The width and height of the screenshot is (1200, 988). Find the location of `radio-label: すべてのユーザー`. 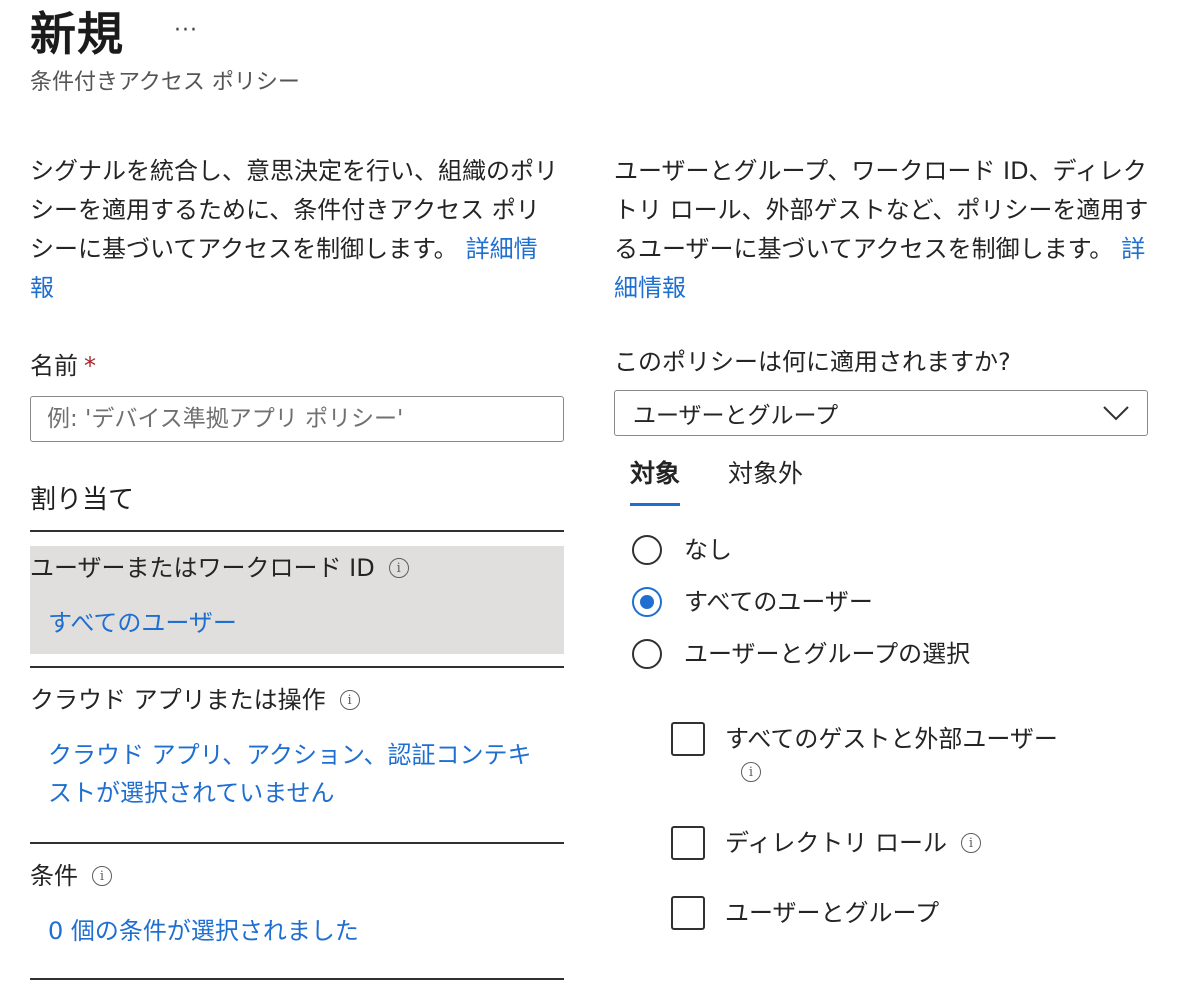

radio-label: すべてのユーザー is located at coordinates (778, 602).